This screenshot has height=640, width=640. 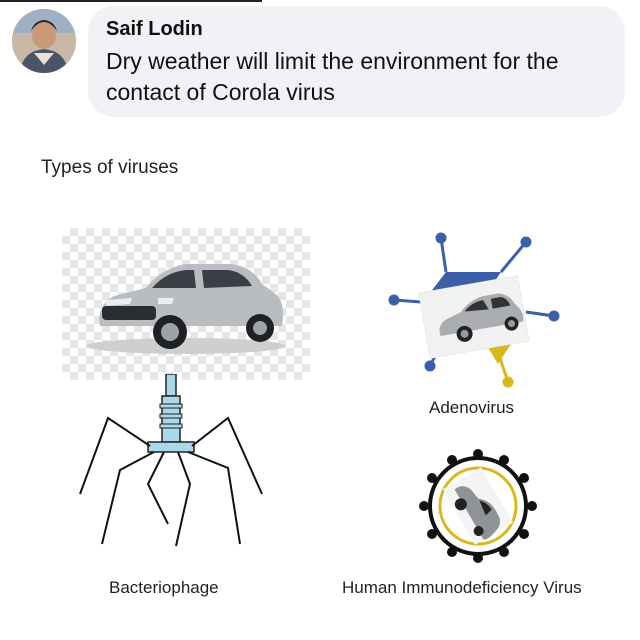 I want to click on hiv-label: Human Immunodeficiency Virus, so click(x=462, y=587).